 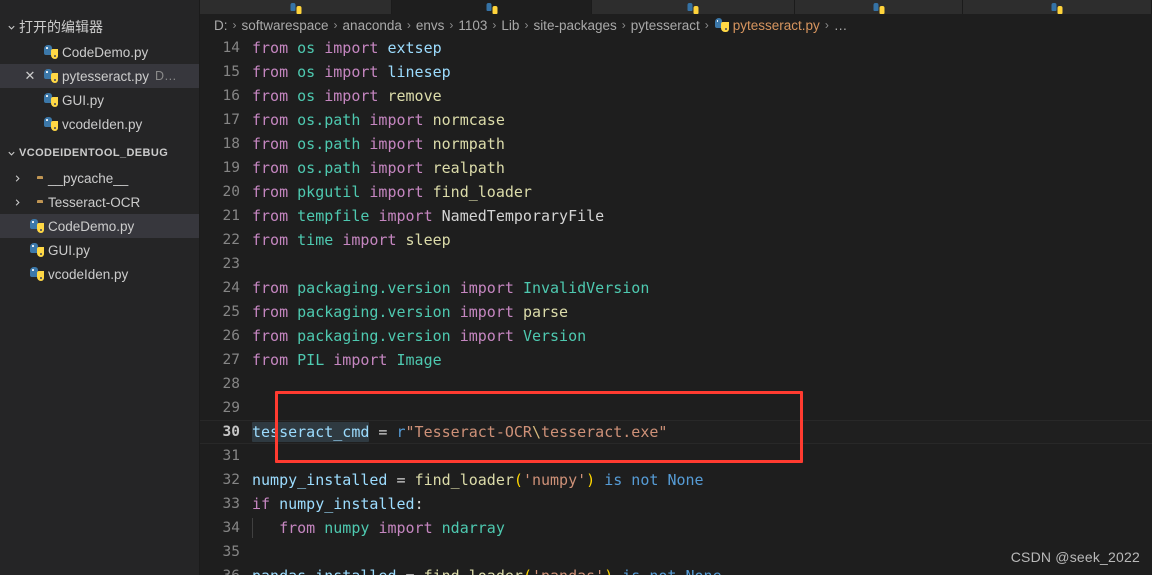 What do you see at coordinates (99, 153) in the screenshot?
I see `project-header: VCODEIDENTOOL_DEBUG` at bounding box center [99, 153].